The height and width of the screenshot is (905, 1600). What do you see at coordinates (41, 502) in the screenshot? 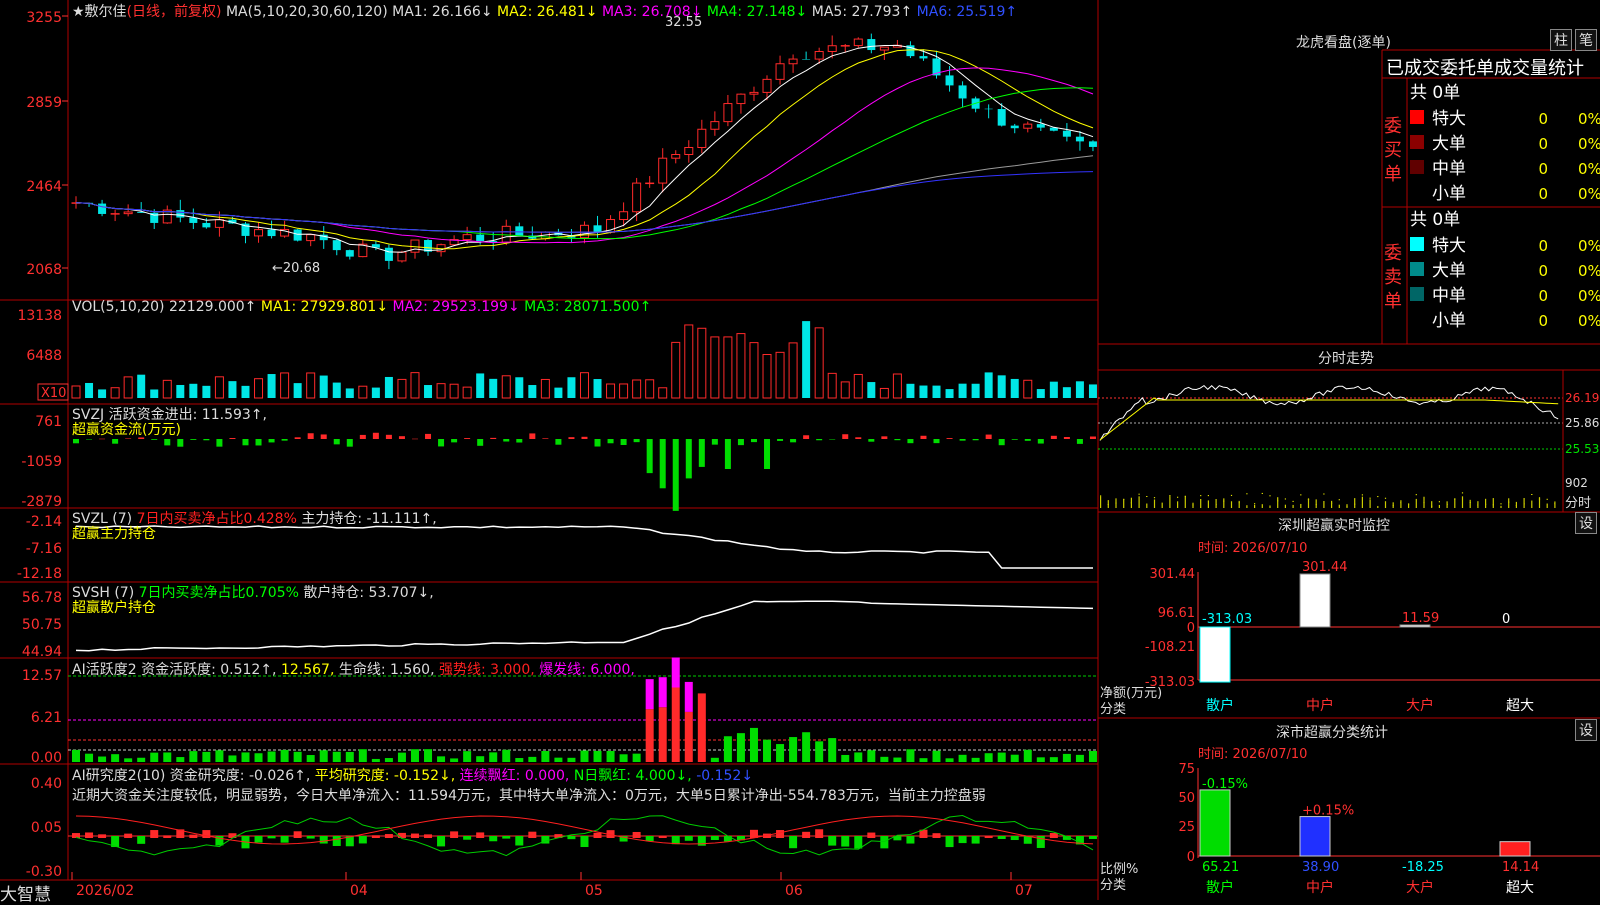
I see `svzj-tick-2: -2879` at bounding box center [41, 502].